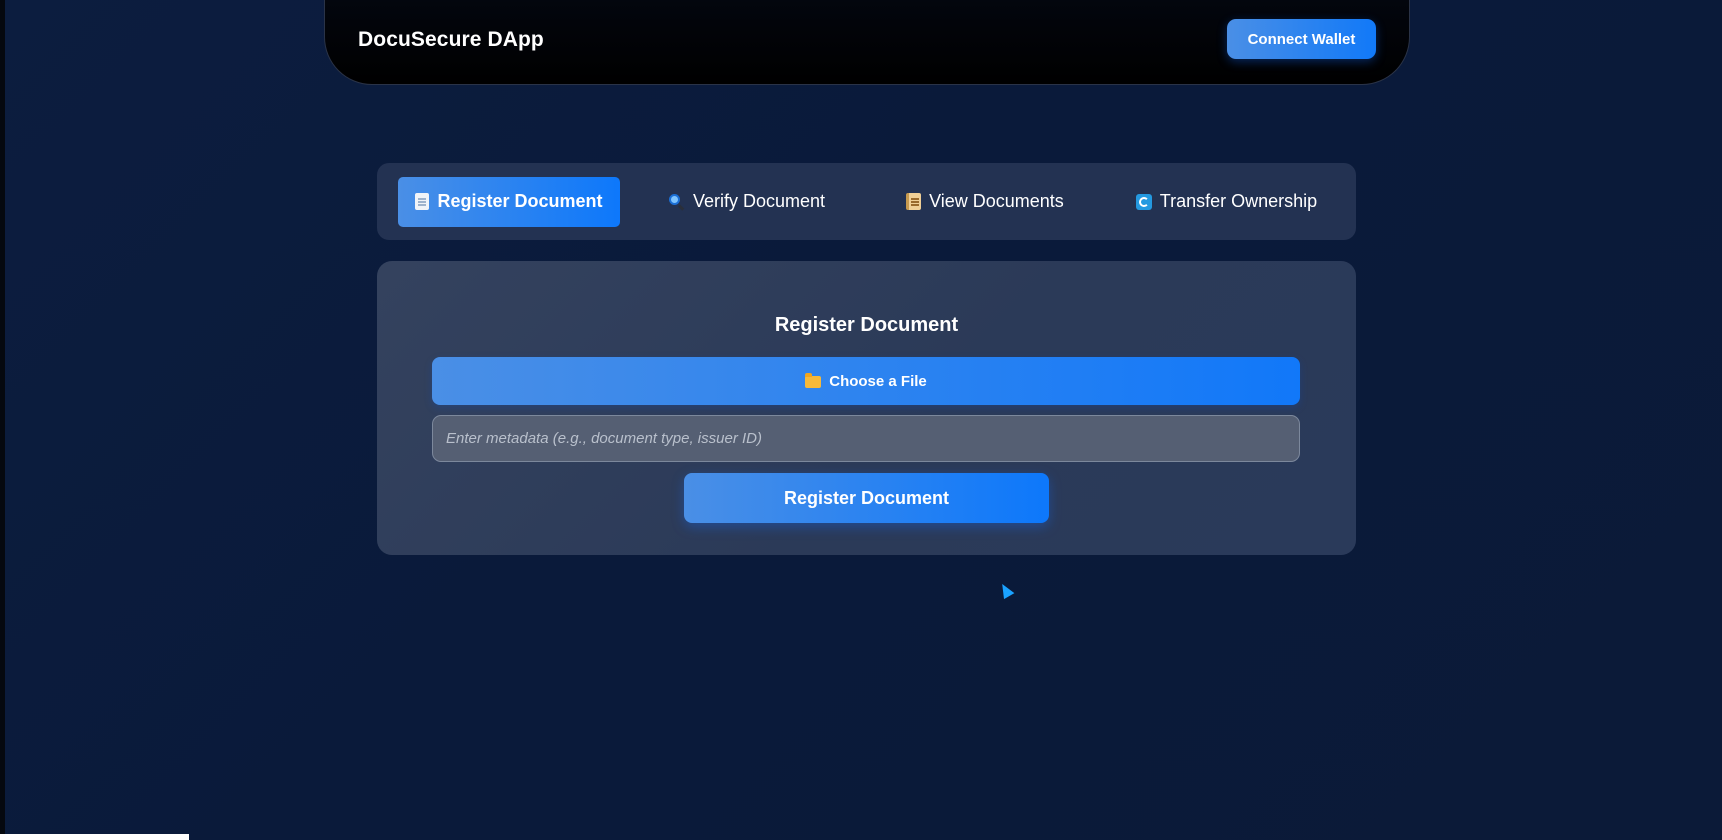  Describe the element at coordinates (866, 438) in the screenshot. I see `metadata-input` at that location.